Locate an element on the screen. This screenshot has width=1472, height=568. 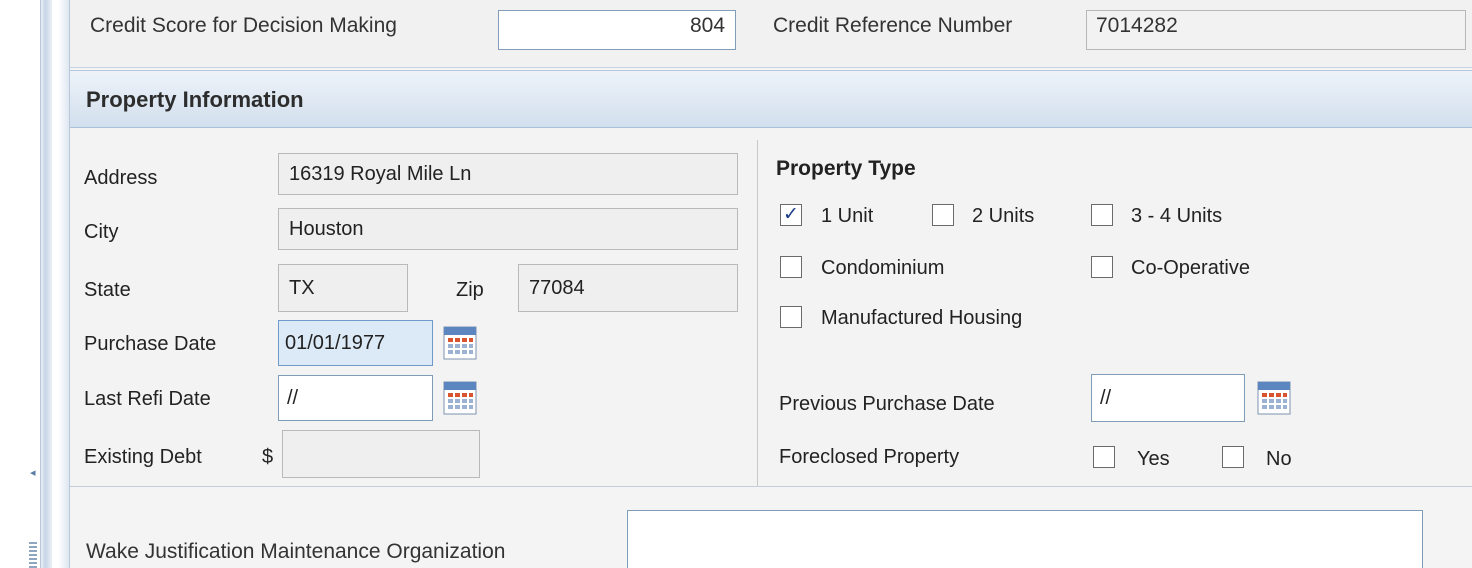
panel-edge is located at coordinates (64, 284).